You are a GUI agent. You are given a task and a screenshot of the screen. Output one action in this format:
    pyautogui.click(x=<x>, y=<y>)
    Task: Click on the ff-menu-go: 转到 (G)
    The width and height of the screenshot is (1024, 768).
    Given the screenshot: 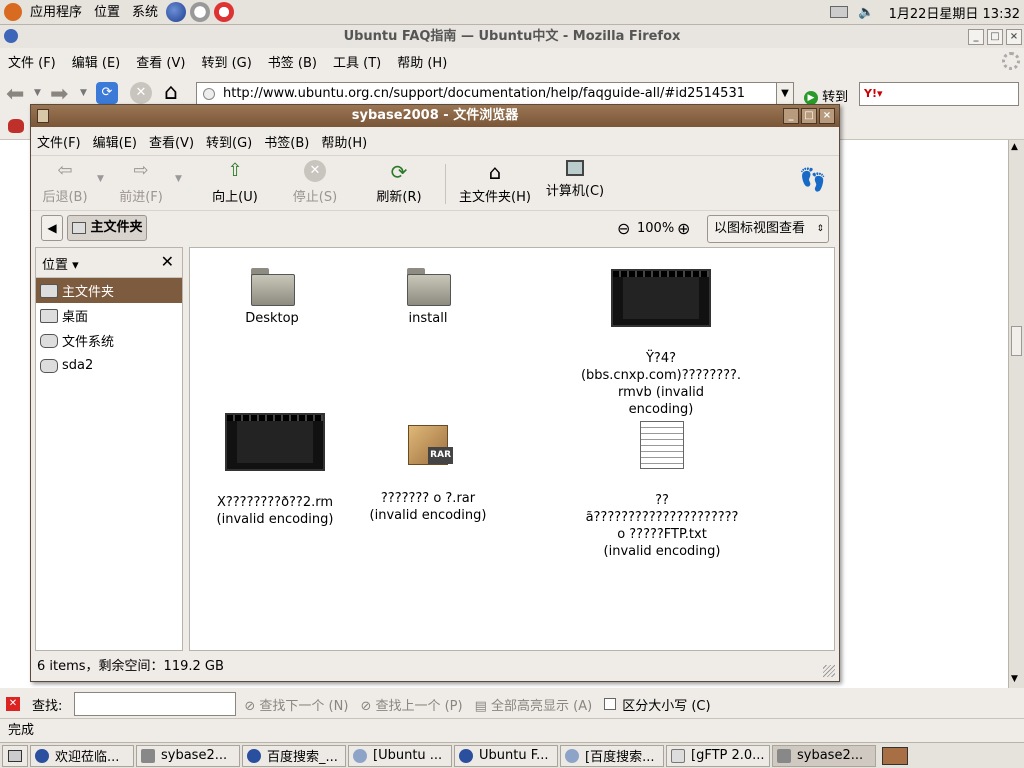 What is the action you would take?
    pyautogui.click(x=226, y=61)
    